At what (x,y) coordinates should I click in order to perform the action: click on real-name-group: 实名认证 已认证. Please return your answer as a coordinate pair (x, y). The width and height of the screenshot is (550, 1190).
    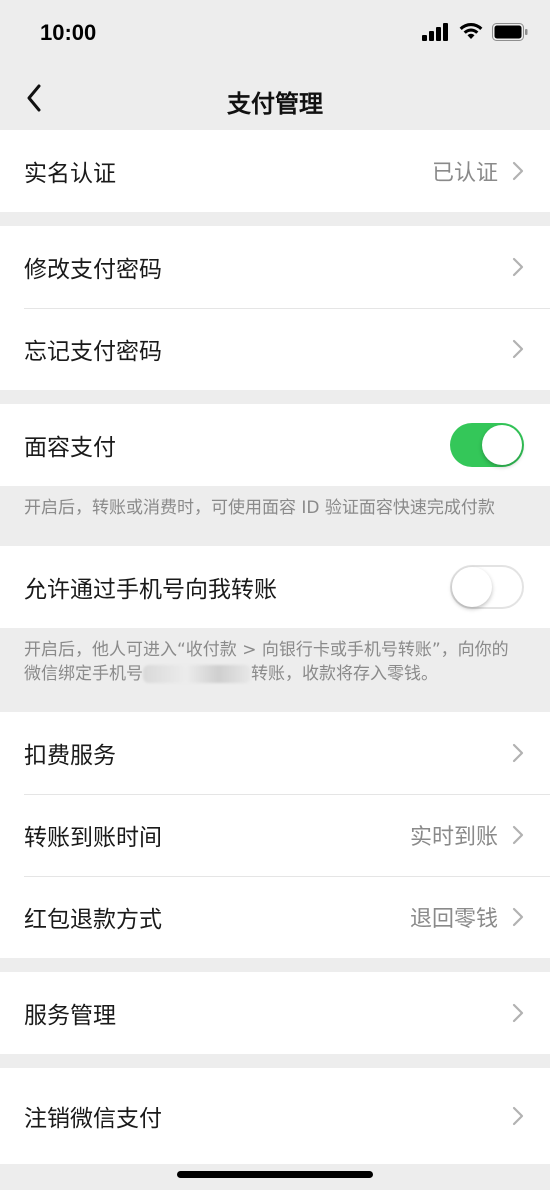
    Looking at the image, I should click on (275, 171).